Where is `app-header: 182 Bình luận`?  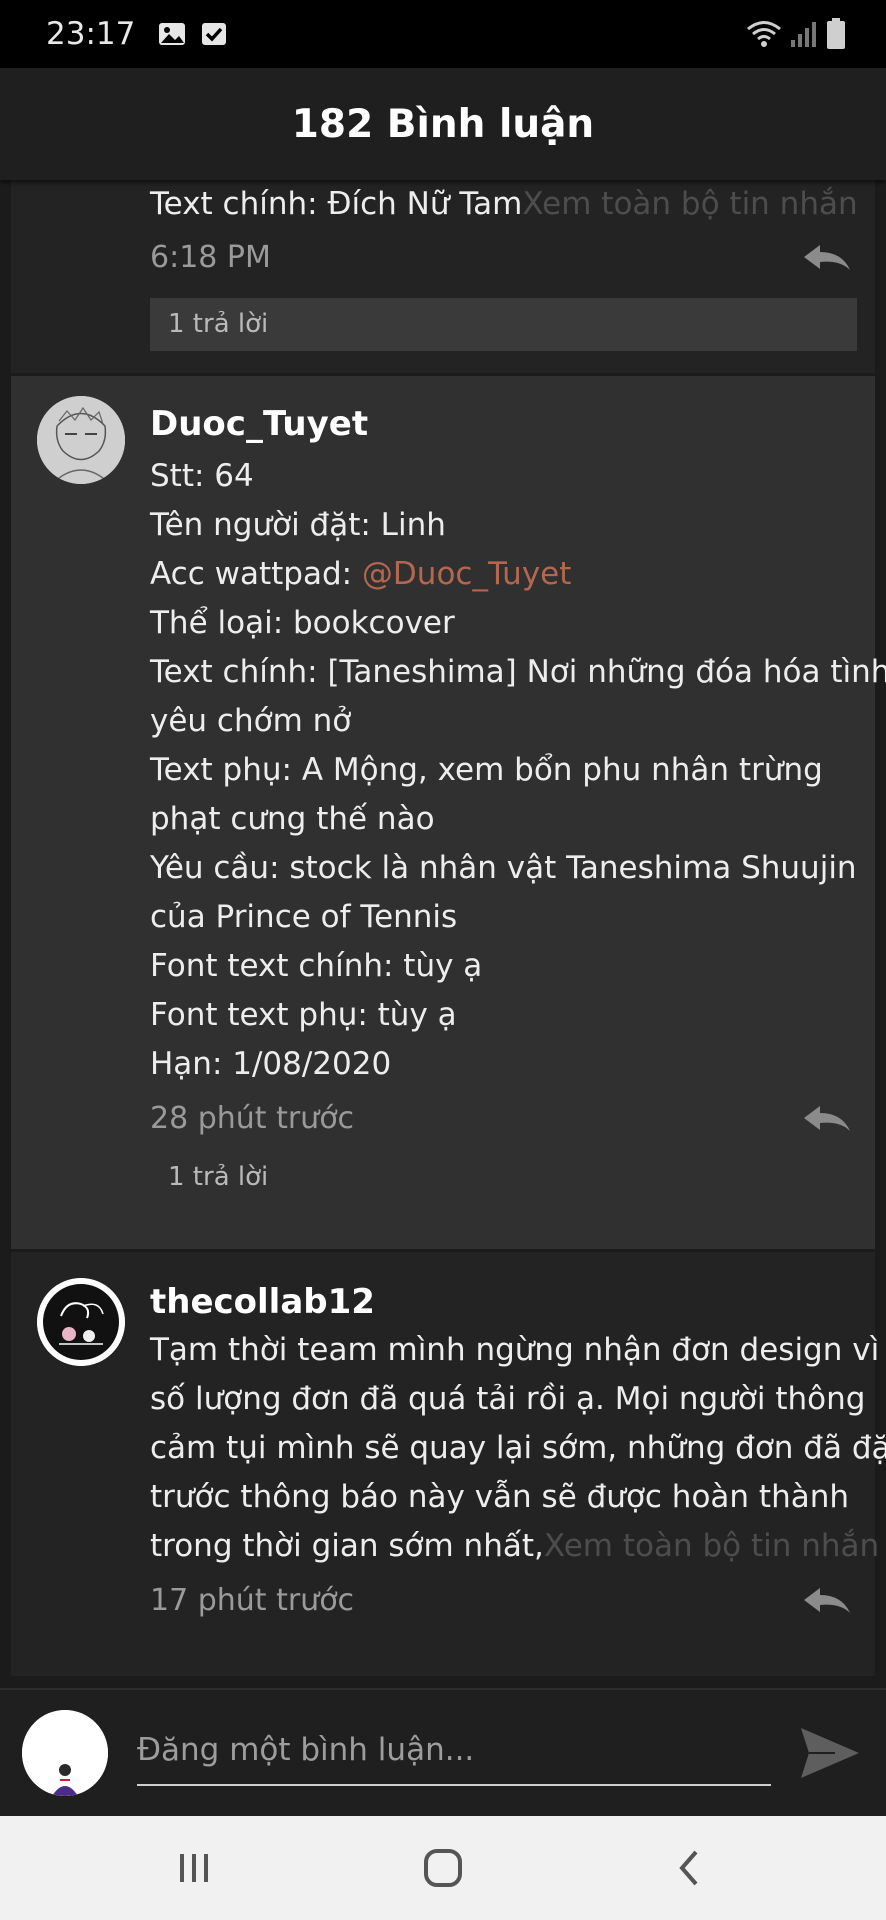 app-header: 182 Bình luận is located at coordinates (443, 124).